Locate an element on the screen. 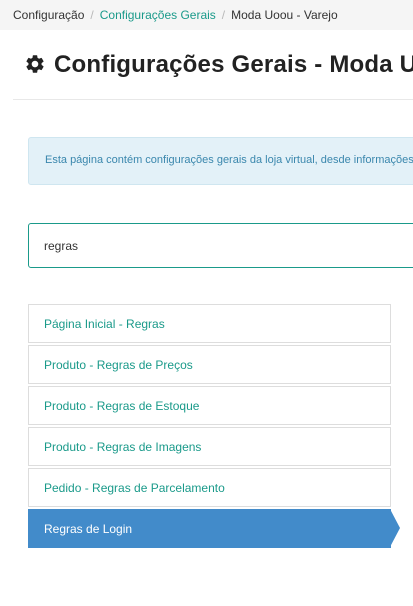 This screenshot has height=606, width=413. breadcrumb-item-current: Moda Uoou - Varejo is located at coordinates (284, 15).